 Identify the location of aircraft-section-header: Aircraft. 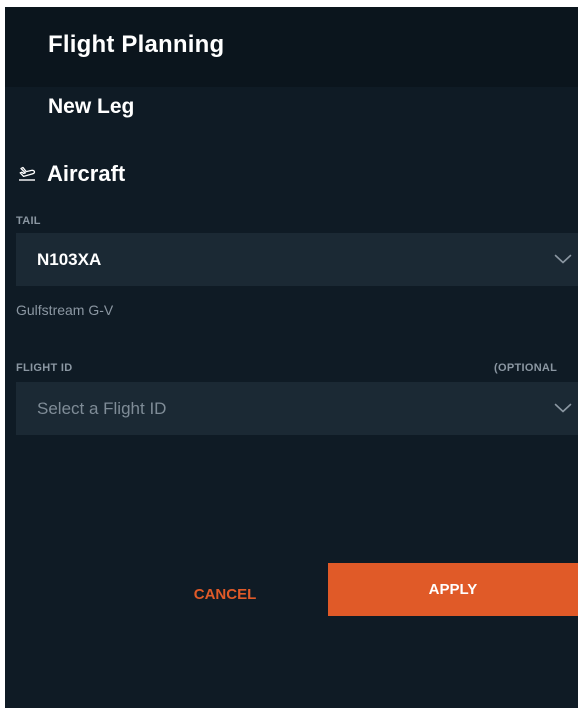
(71, 174).